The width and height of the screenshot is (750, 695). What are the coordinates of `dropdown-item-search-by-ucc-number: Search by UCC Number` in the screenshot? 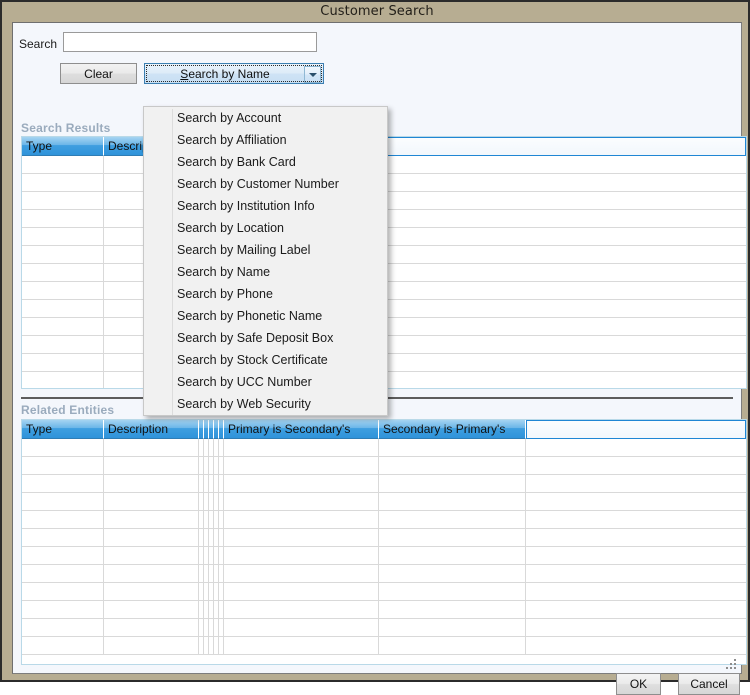 It's located at (265, 382).